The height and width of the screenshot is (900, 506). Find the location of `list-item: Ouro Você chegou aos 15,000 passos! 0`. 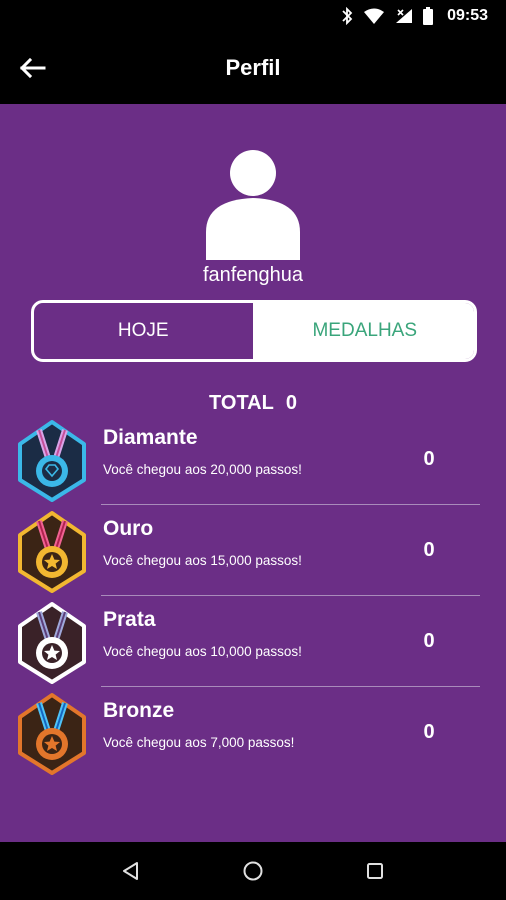

list-item: Ouro Você chegou aos 15,000 passos! 0 is located at coordinates (253, 550).